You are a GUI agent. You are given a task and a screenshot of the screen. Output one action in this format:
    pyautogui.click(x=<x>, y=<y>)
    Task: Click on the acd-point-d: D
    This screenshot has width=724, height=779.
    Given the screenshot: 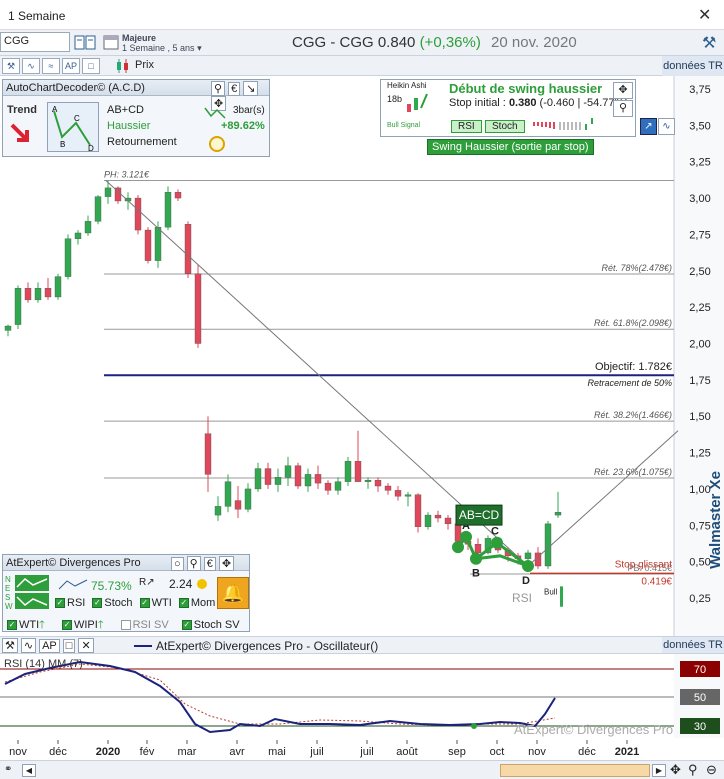 What is the action you would take?
    pyautogui.click(x=91, y=148)
    